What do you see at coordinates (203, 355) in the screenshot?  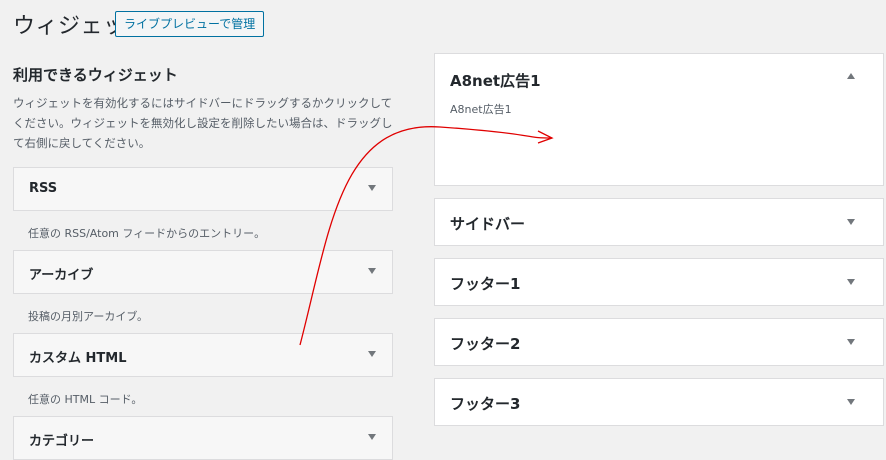 I see `widget-custom-html: カスタム HTML` at bounding box center [203, 355].